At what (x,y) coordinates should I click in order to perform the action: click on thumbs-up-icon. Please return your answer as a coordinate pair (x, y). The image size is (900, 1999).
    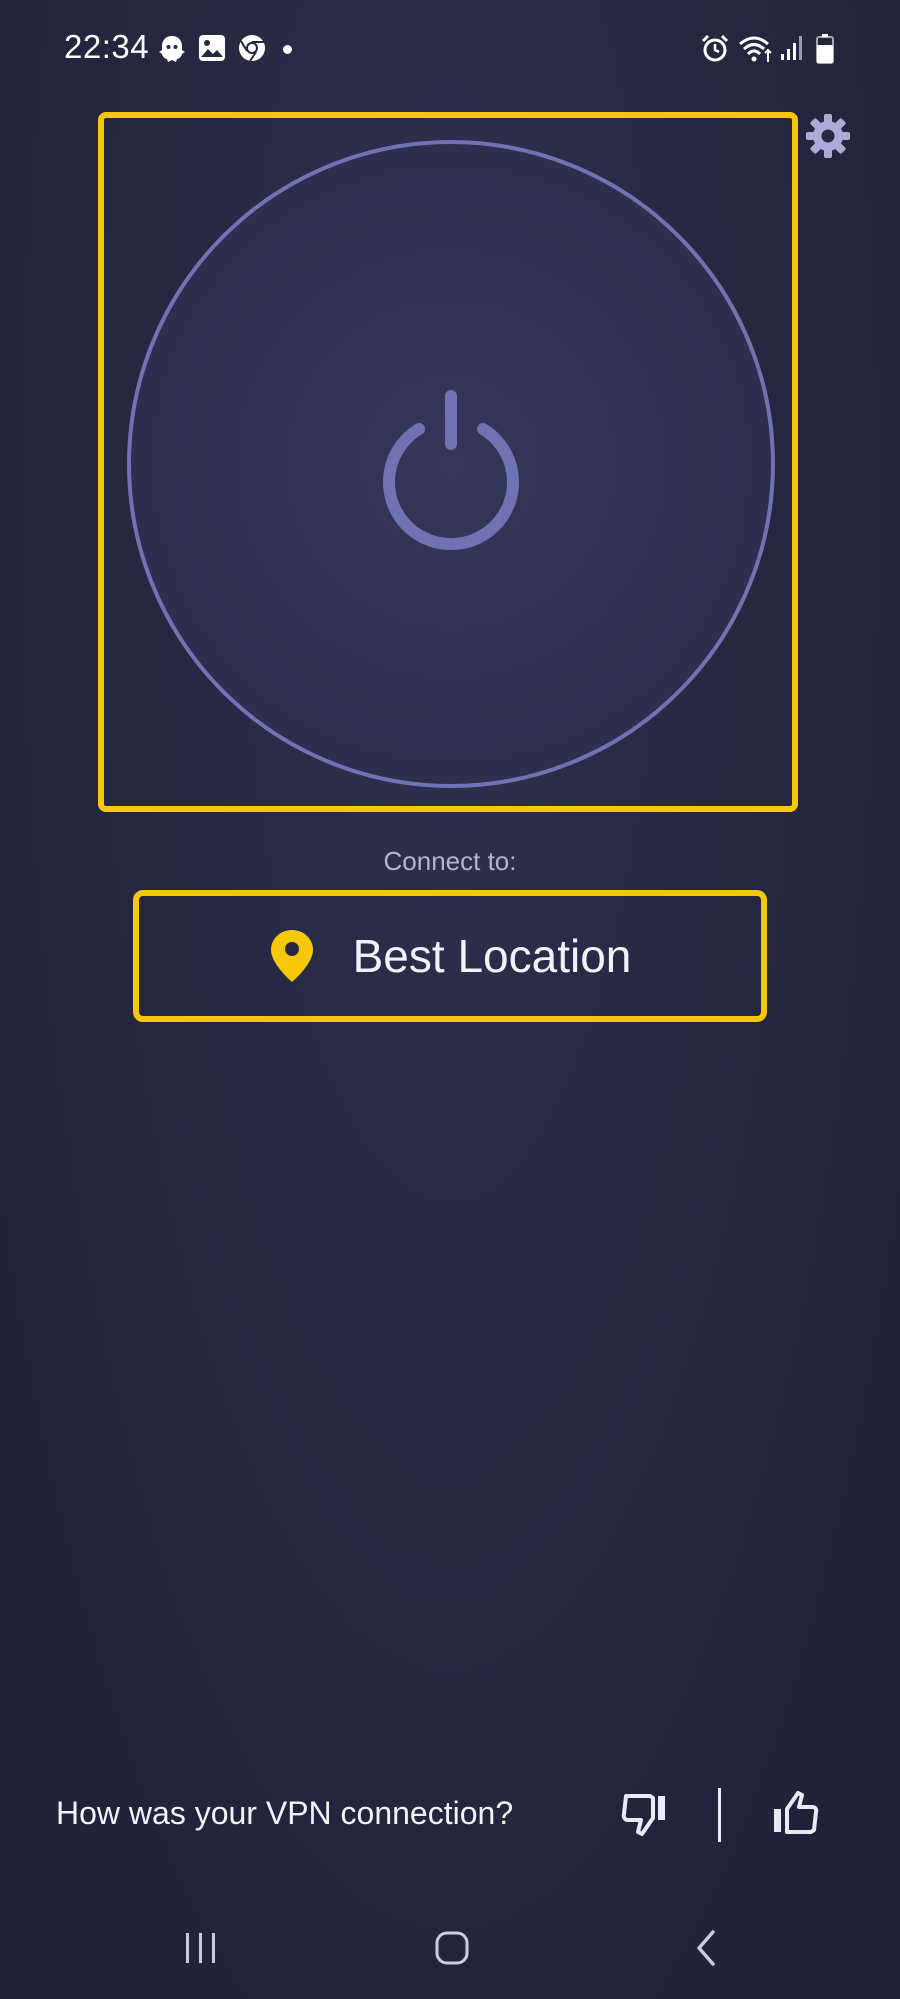
    Looking at the image, I should click on (794, 1814).